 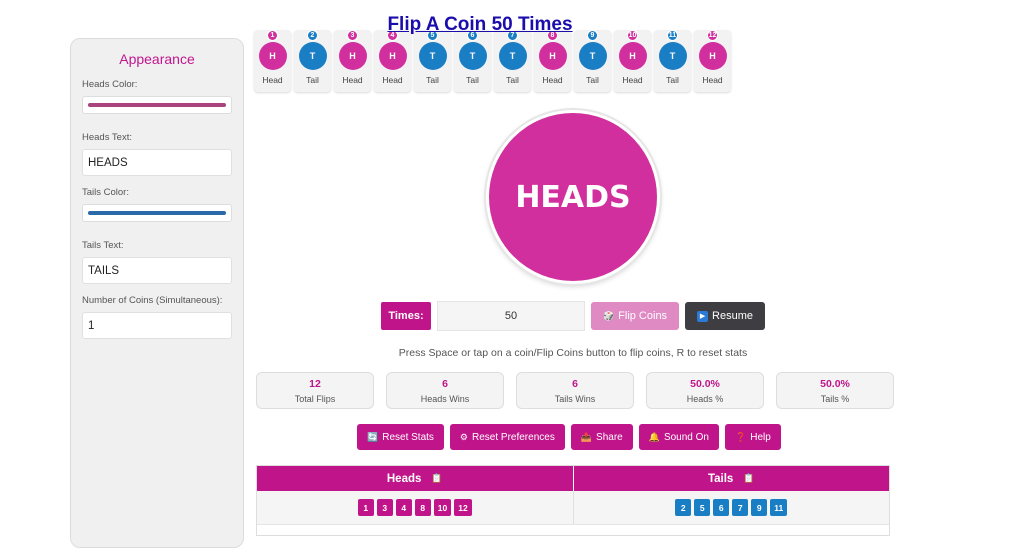 What do you see at coordinates (635, 316) in the screenshot?
I see `flip-coins-button: 🎲 Flip Coins` at bounding box center [635, 316].